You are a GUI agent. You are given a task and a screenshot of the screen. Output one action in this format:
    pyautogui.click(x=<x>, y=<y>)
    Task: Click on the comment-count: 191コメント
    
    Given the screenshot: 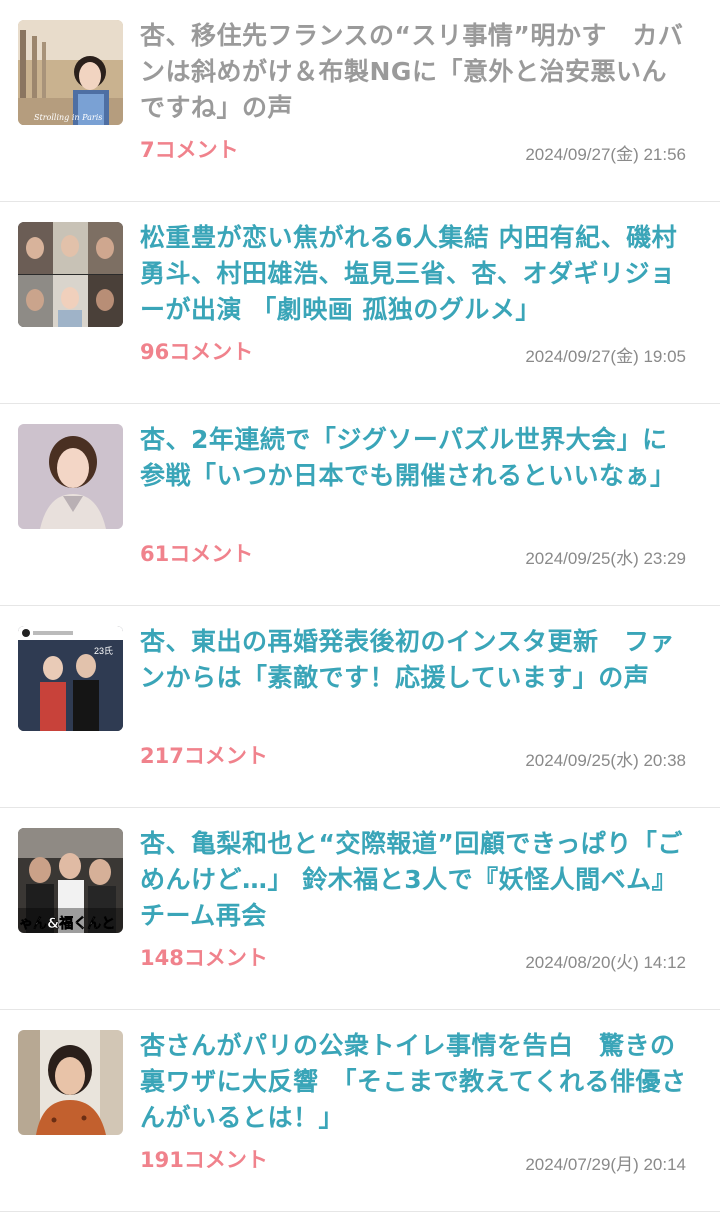 What is the action you would take?
    pyautogui.click(x=204, y=1159)
    